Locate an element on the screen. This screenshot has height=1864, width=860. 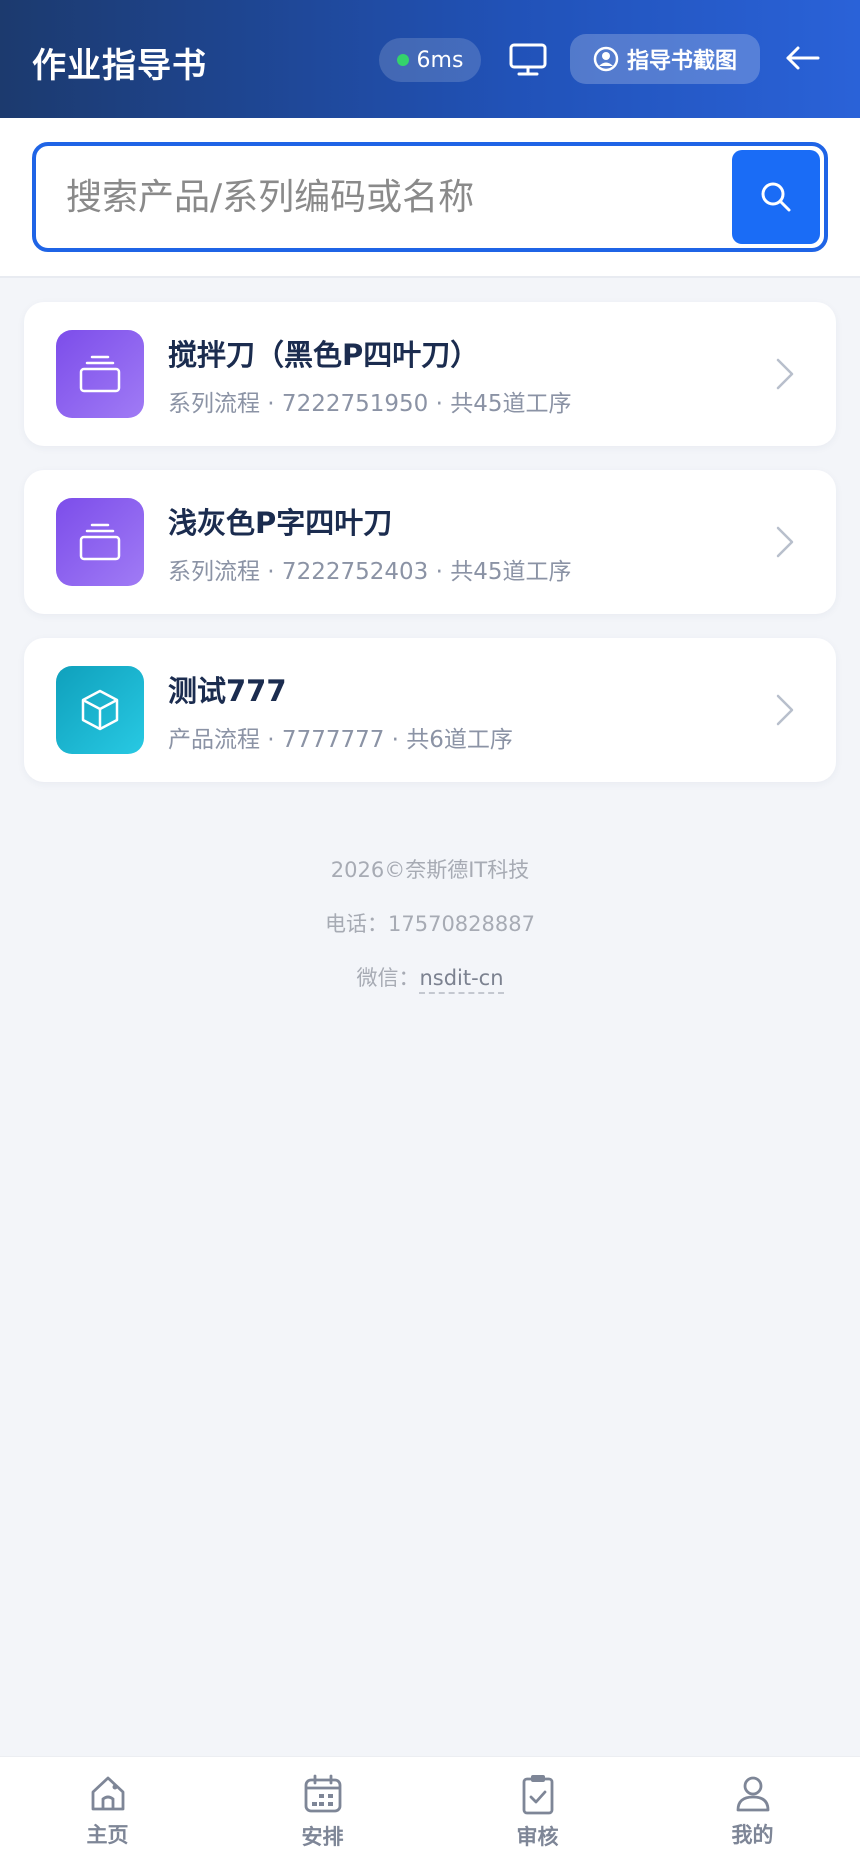
bottom-nav: 主页 安排 审核 我的 is located at coordinates (430, 1810).